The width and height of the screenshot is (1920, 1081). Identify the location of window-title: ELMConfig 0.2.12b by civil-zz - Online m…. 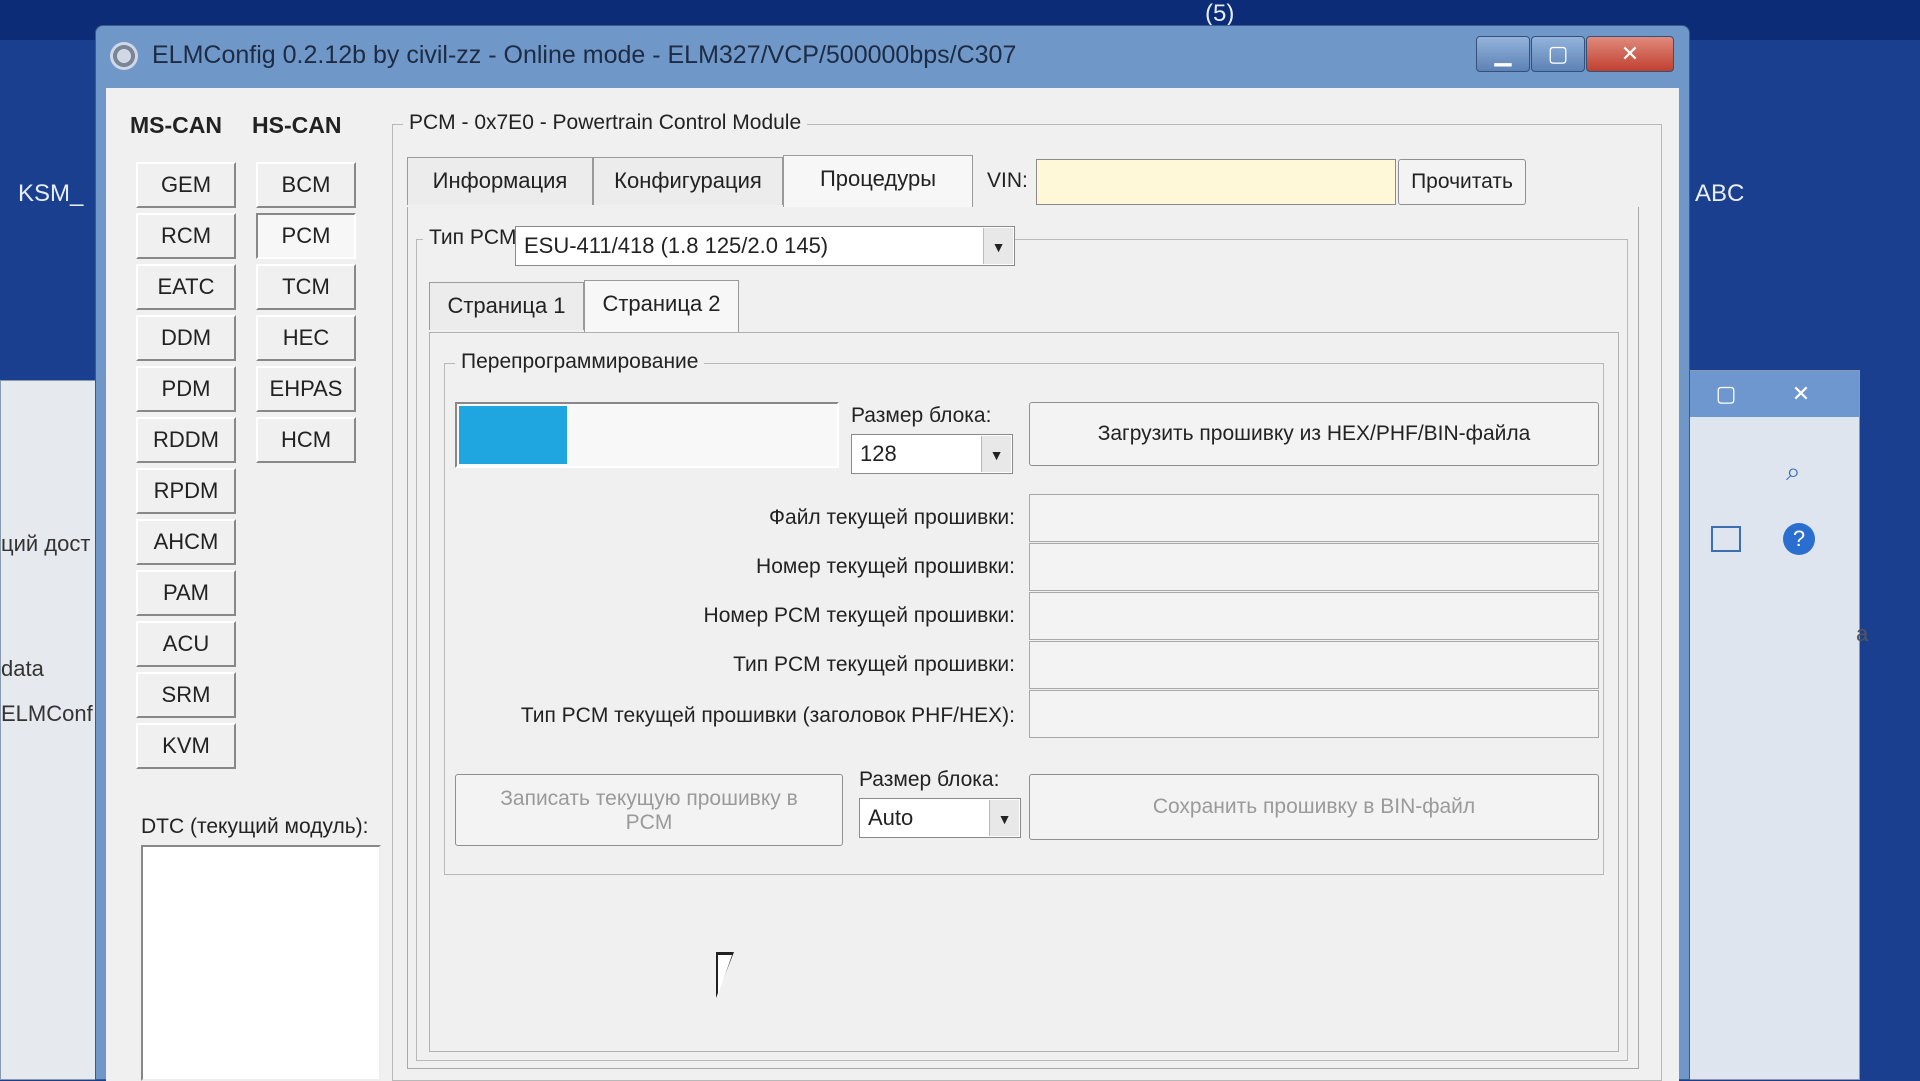
(584, 55).